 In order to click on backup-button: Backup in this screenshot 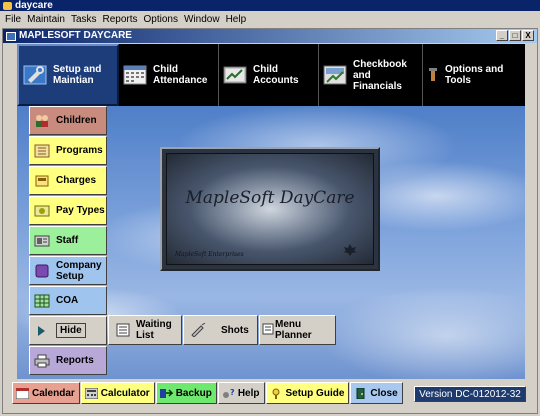, I will do `click(186, 393)`.